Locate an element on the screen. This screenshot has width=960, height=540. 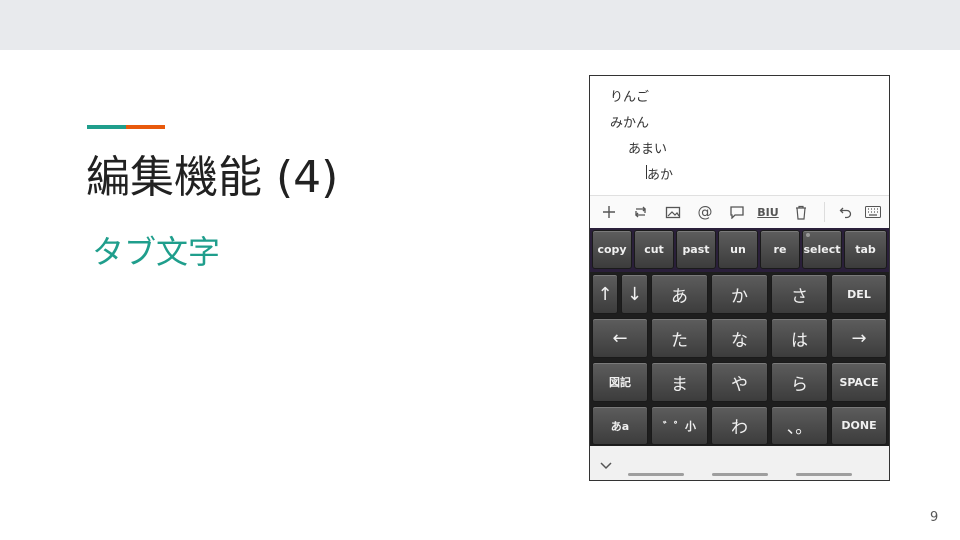
page-number: 9 is located at coordinates (934, 517).